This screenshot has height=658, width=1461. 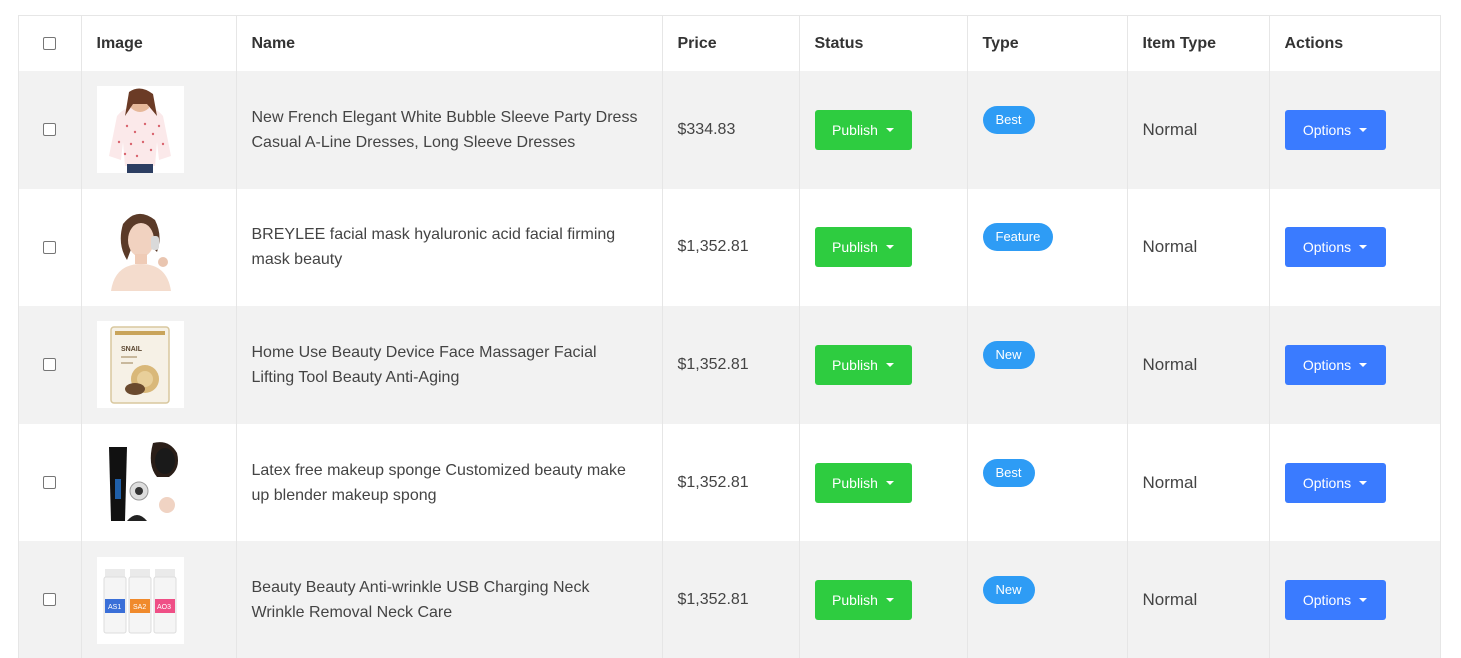 I want to click on select-all-cell, so click(x=50, y=43).